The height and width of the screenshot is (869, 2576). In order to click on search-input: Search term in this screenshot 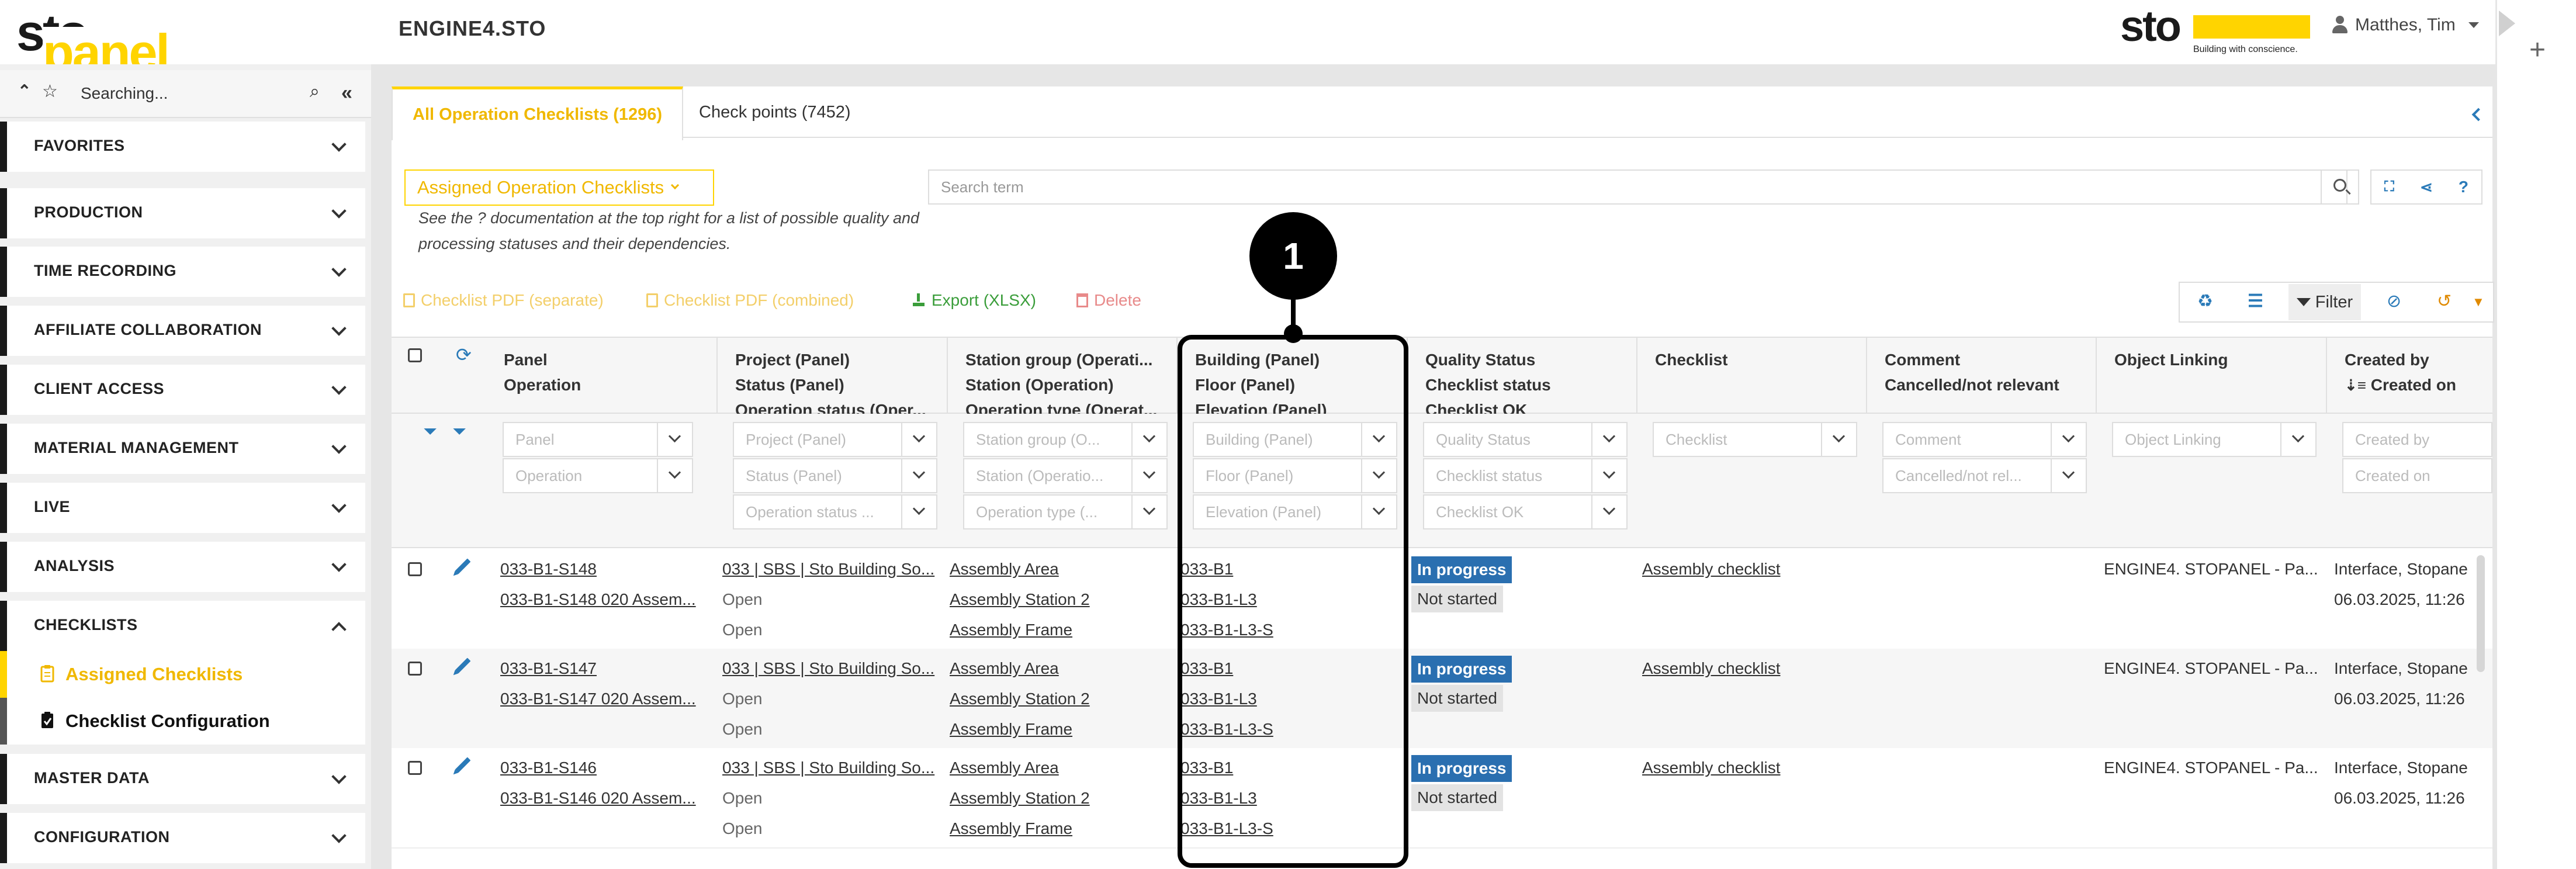, I will do `click(1638, 187)`.